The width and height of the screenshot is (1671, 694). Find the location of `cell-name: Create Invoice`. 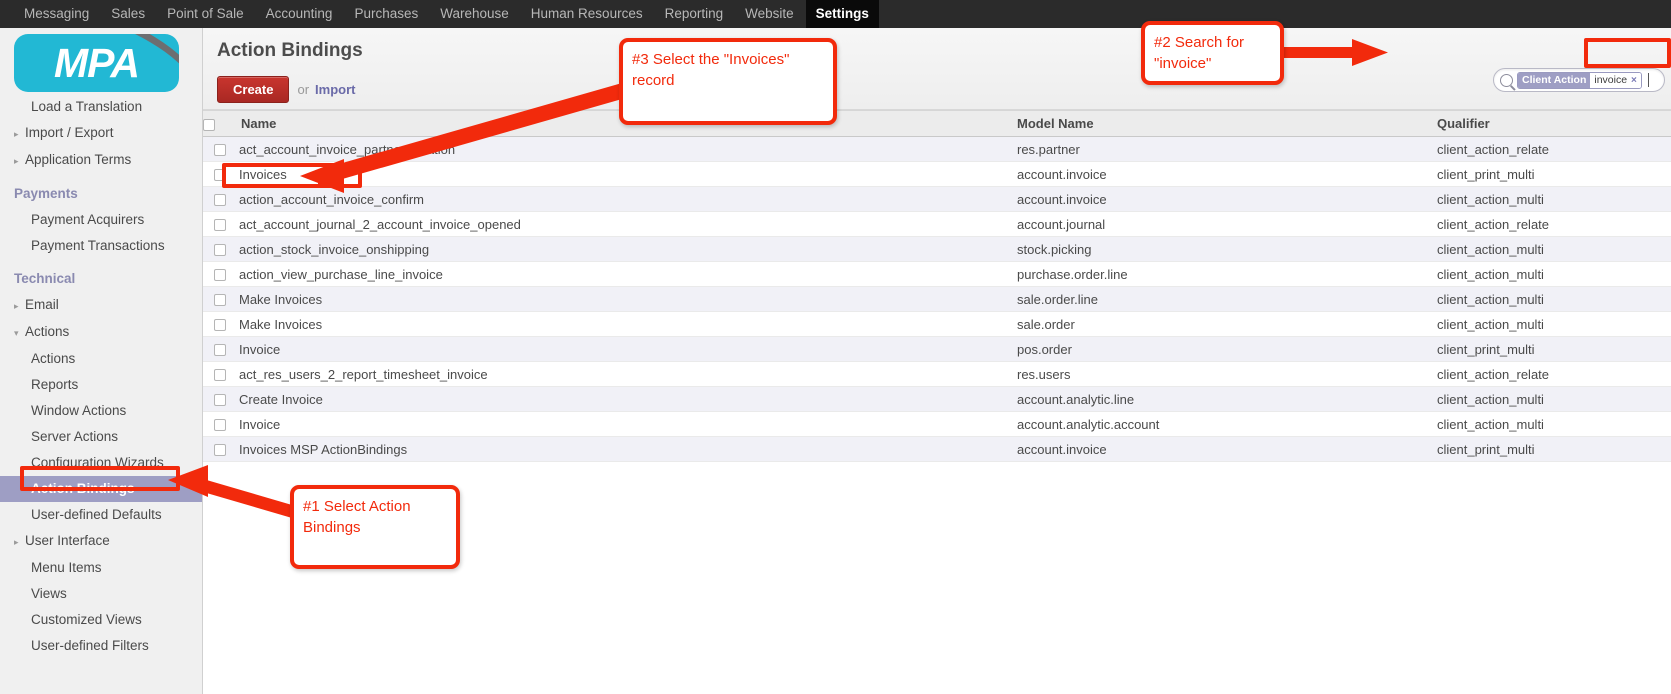

cell-name: Create Invoice is located at coordinates (627, 399).